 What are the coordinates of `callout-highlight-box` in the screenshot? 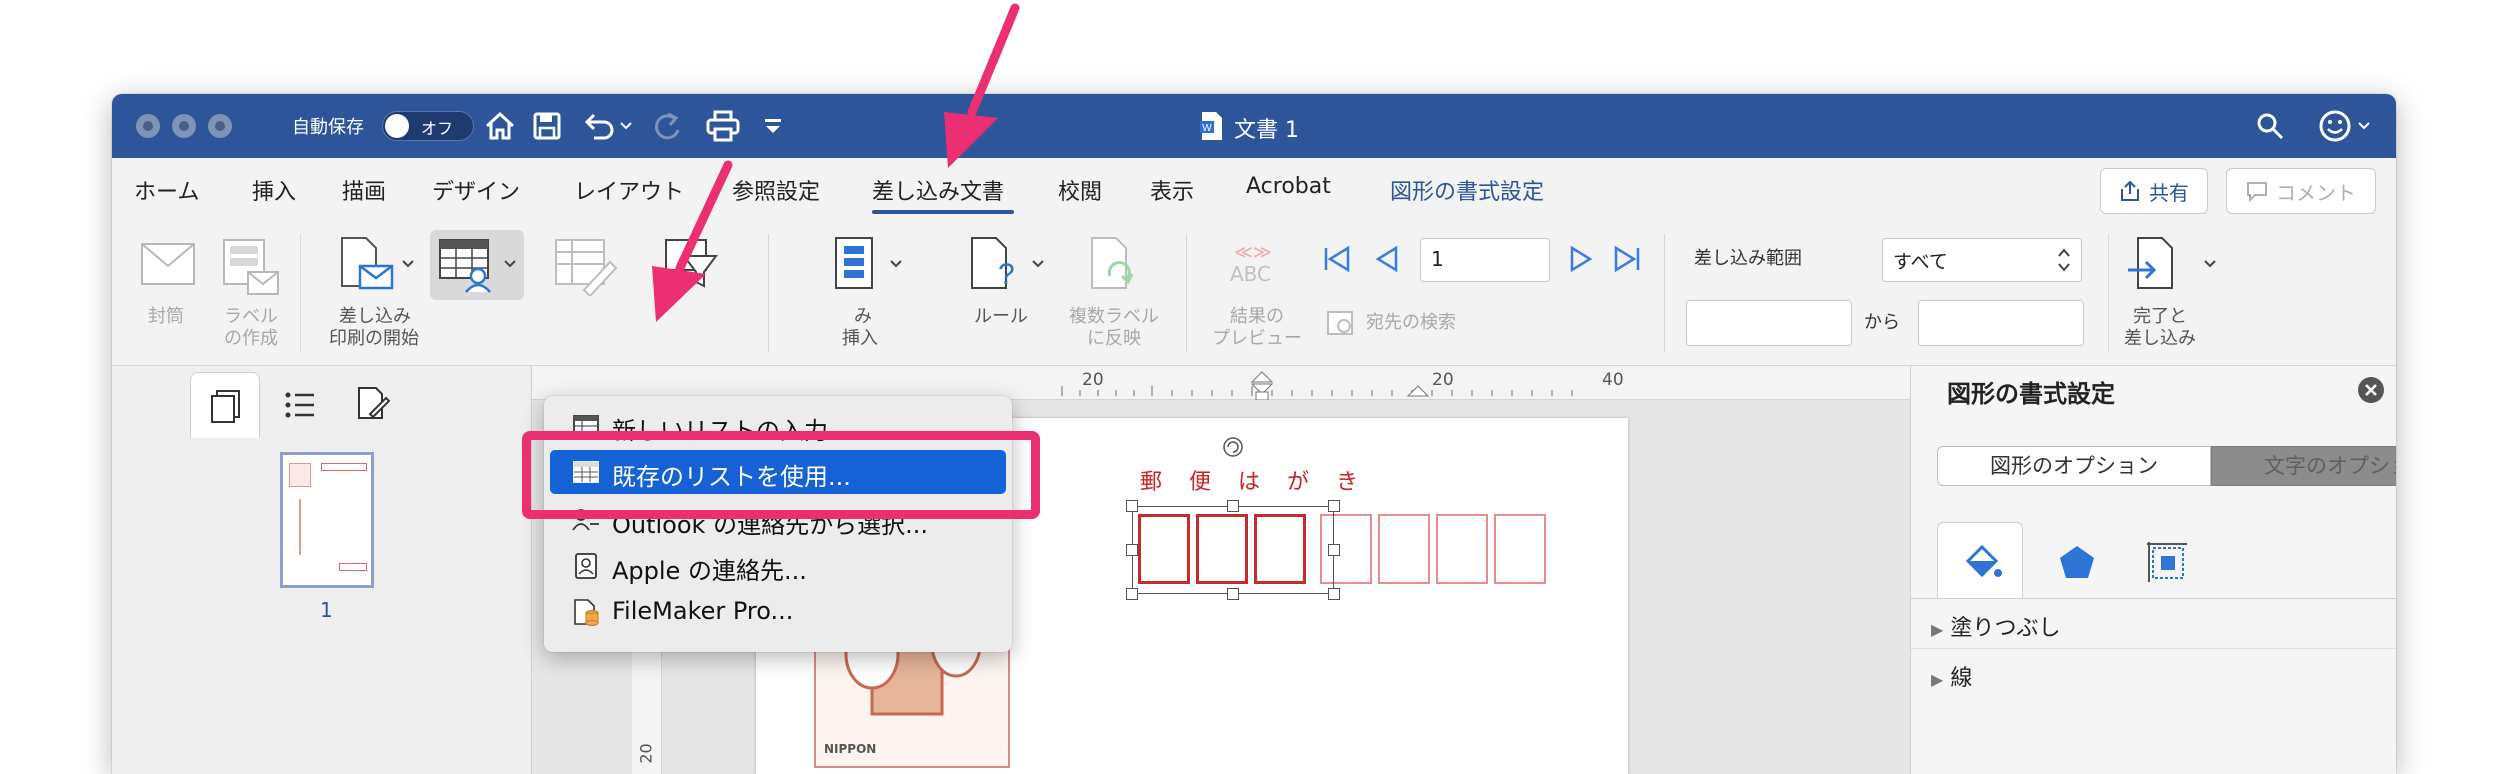 It's located at (781, 475).